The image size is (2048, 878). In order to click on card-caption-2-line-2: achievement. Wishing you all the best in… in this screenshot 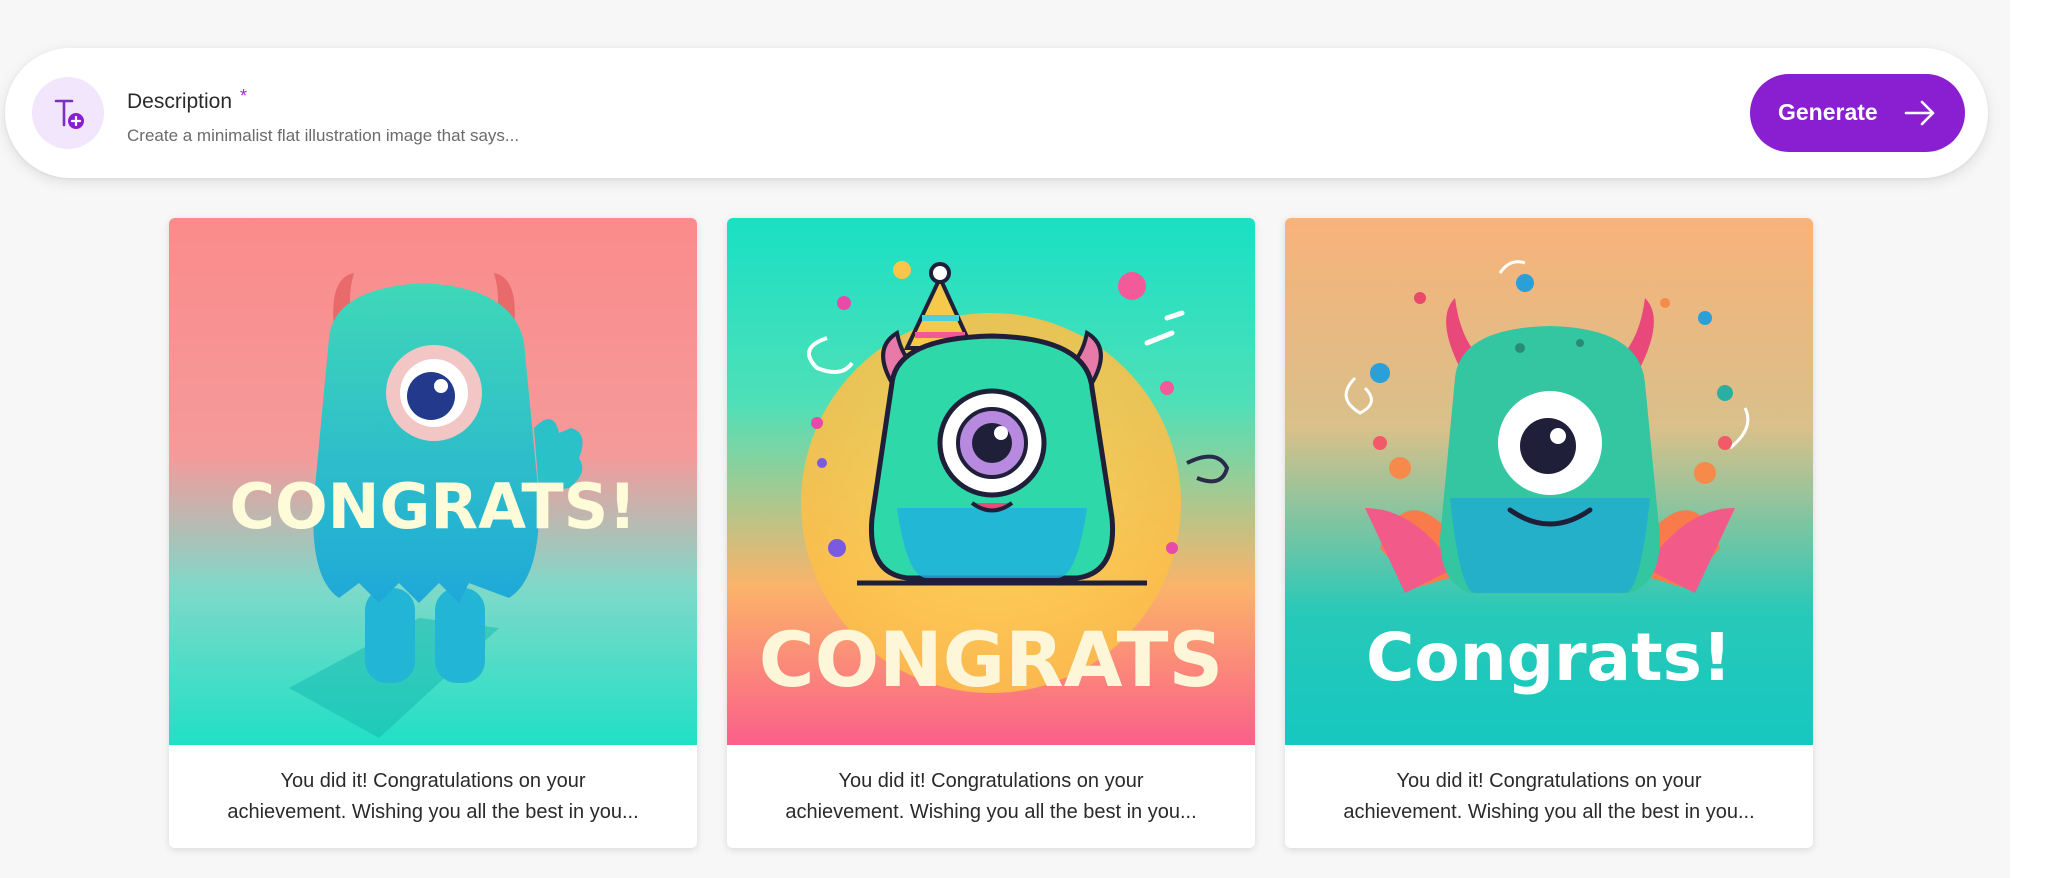, I will do `click(991, 812)`.